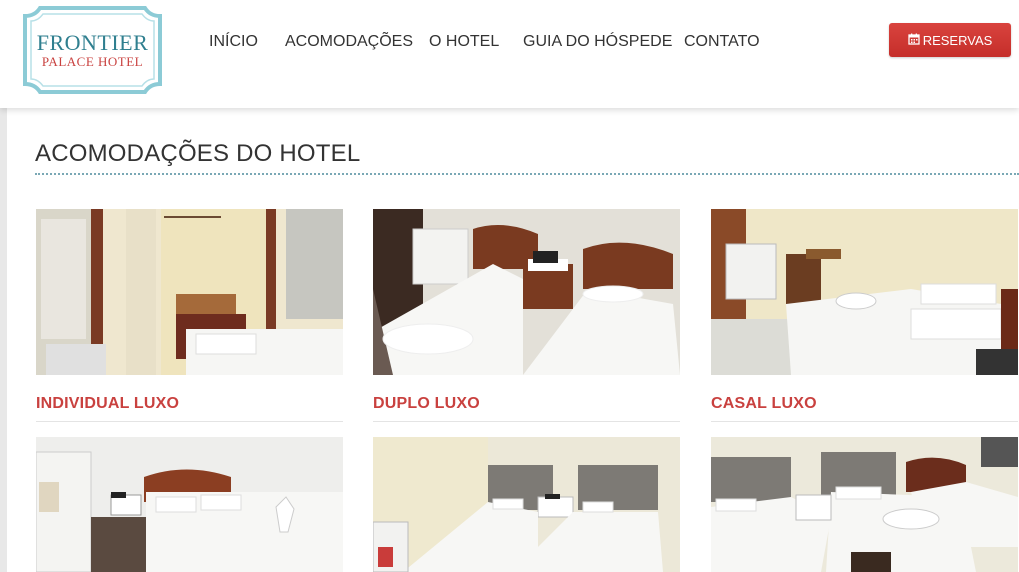 This screenshot has height=572, width=1019. I want to click on nav-item-inicio: INÍCIO, so click(233, 42).